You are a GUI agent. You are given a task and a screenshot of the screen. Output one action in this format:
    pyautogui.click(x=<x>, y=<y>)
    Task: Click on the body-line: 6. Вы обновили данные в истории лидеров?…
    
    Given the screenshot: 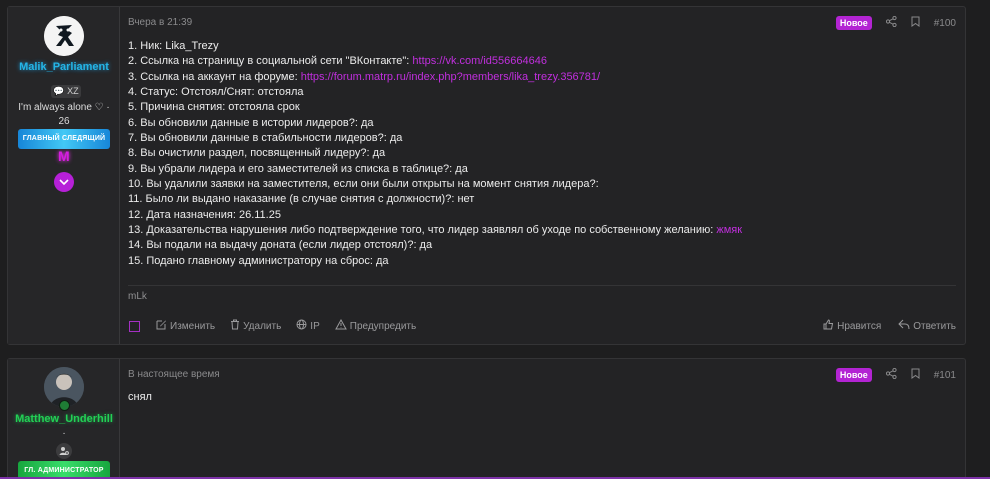 What is the action you would take?
    pyautogui.click(x=435, y=123)
    